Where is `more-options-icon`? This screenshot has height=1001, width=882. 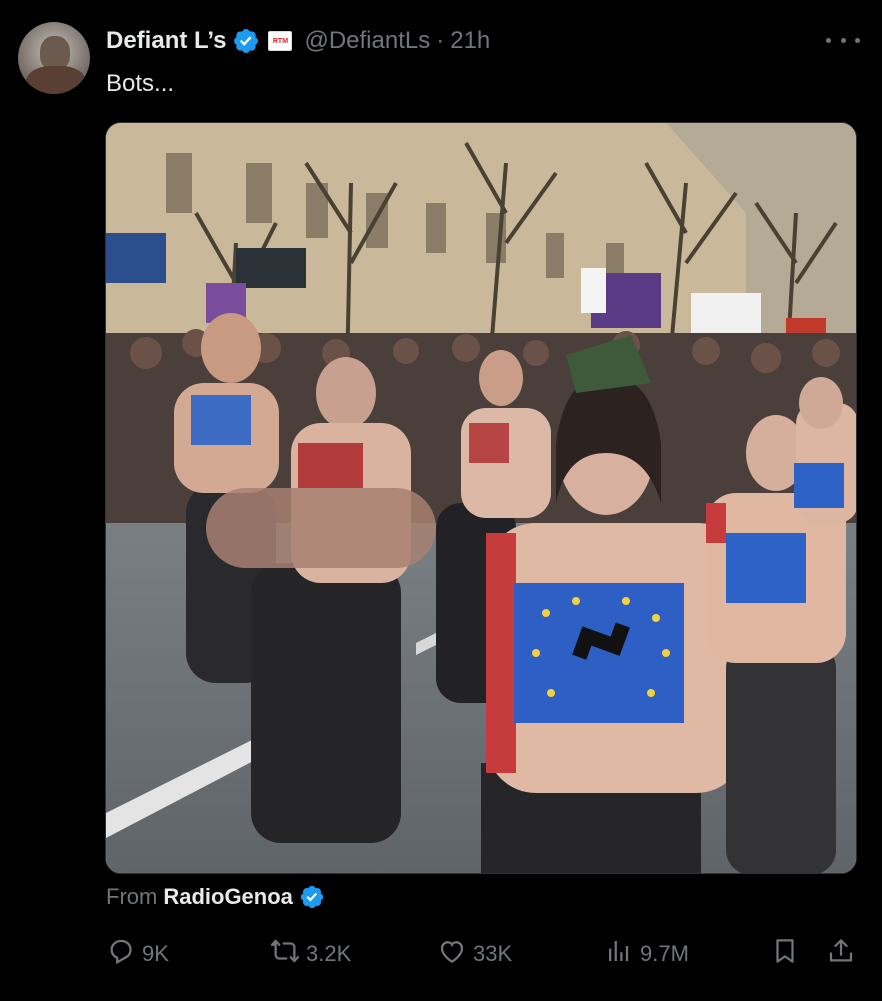 more-options-icon is located at coordinates (843, 40).